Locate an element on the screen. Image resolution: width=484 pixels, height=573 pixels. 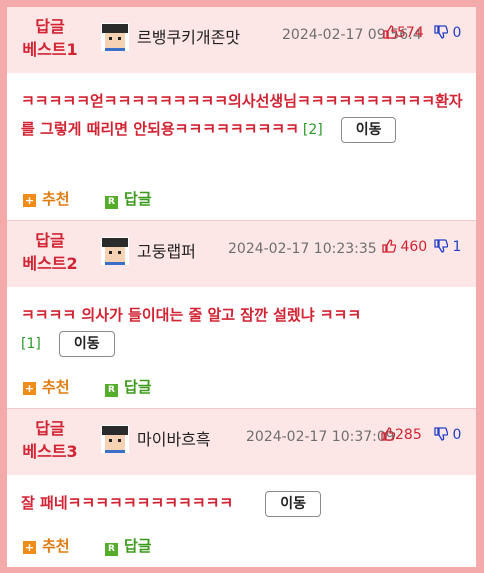
reply-text: 잘 패네ㅋㅋㅋㅋㅋㅋㅋㅋㅋㅋㅋㅋ is located at coordinates (127, 503).